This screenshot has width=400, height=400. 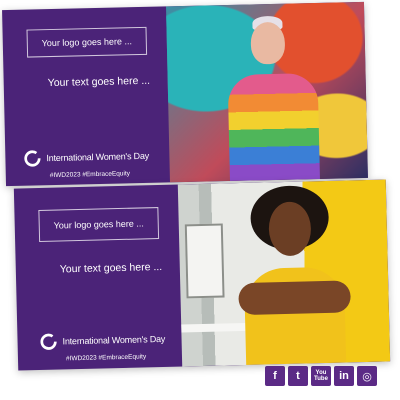 I want to click on youtube-icon: You Tube, so click(x=321, y=376).